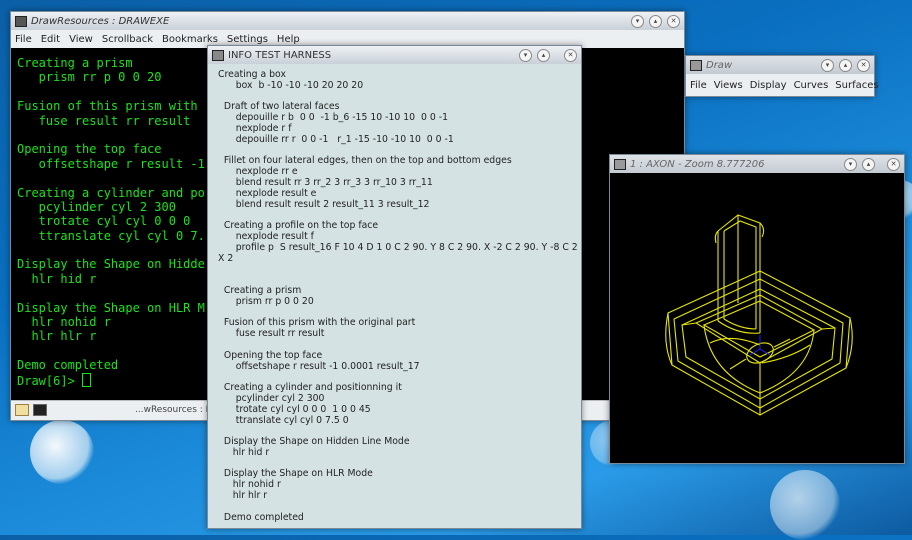 Image resolution: width=912 pixels, height=540 pixels. I want to click on menu-view: View, so click(81, 39).